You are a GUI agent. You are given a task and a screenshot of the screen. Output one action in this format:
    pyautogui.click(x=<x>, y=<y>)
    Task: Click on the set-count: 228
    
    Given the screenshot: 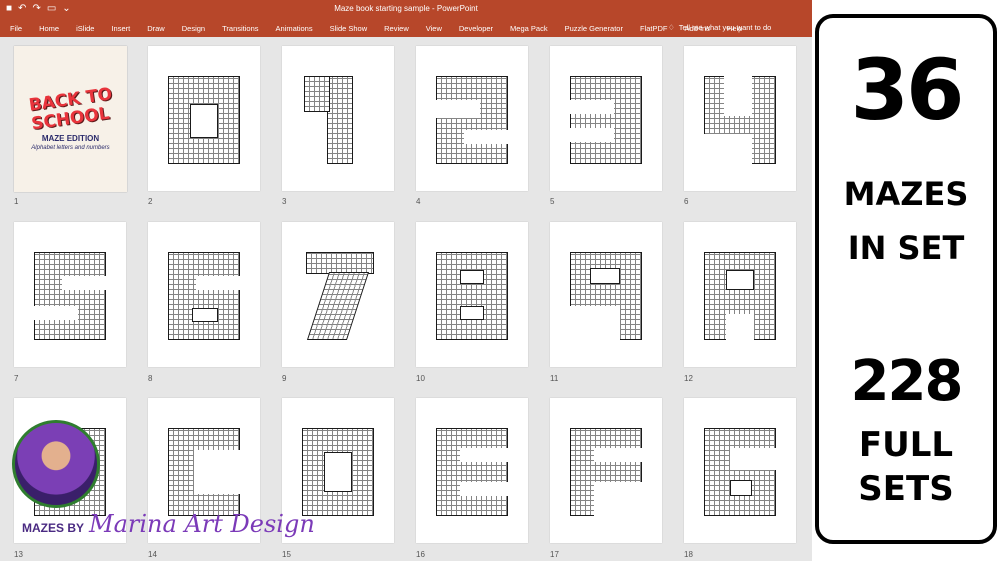 What is the action you would take?
    pyautogui.click(x=907, y=381)
    